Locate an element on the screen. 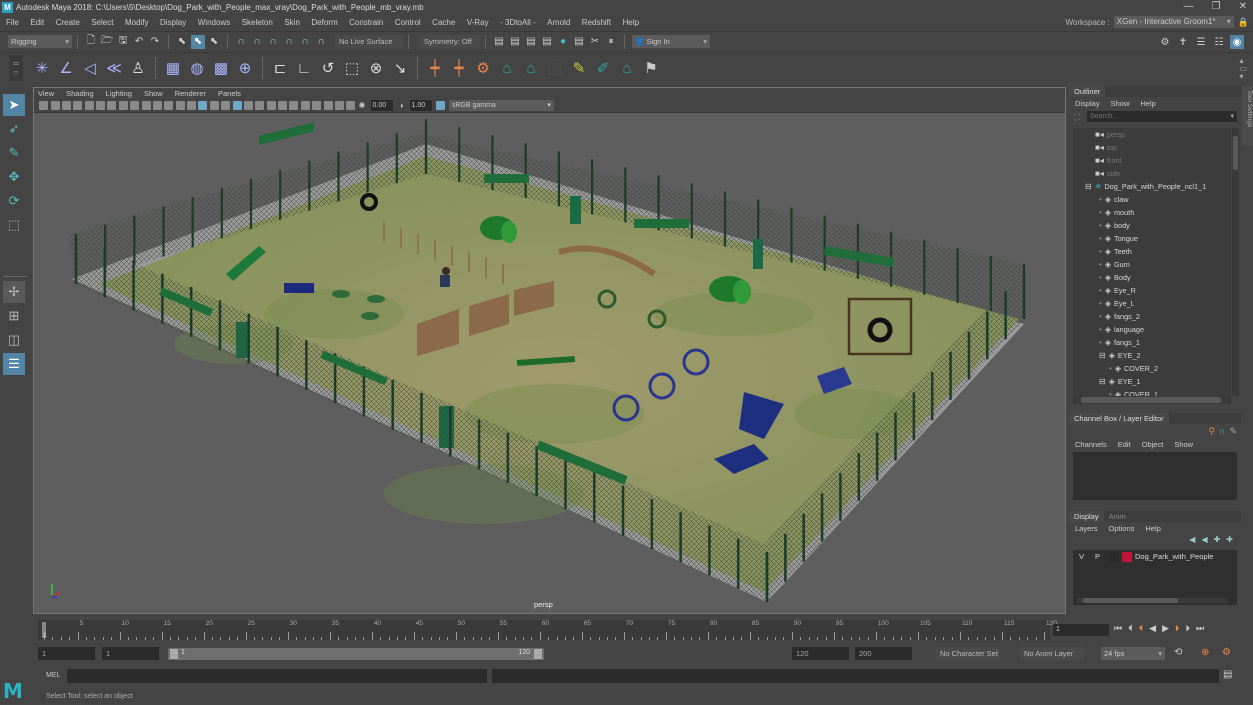  bookmark-add-icon: ⚑ is located at coordinates (651, 68).